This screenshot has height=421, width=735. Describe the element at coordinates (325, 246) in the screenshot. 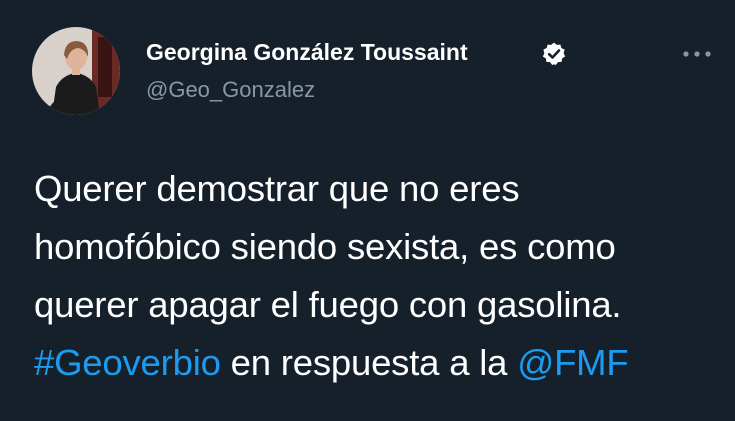

I see `tweet-text-line: homofóbico siendo sexista, es como` at that location.